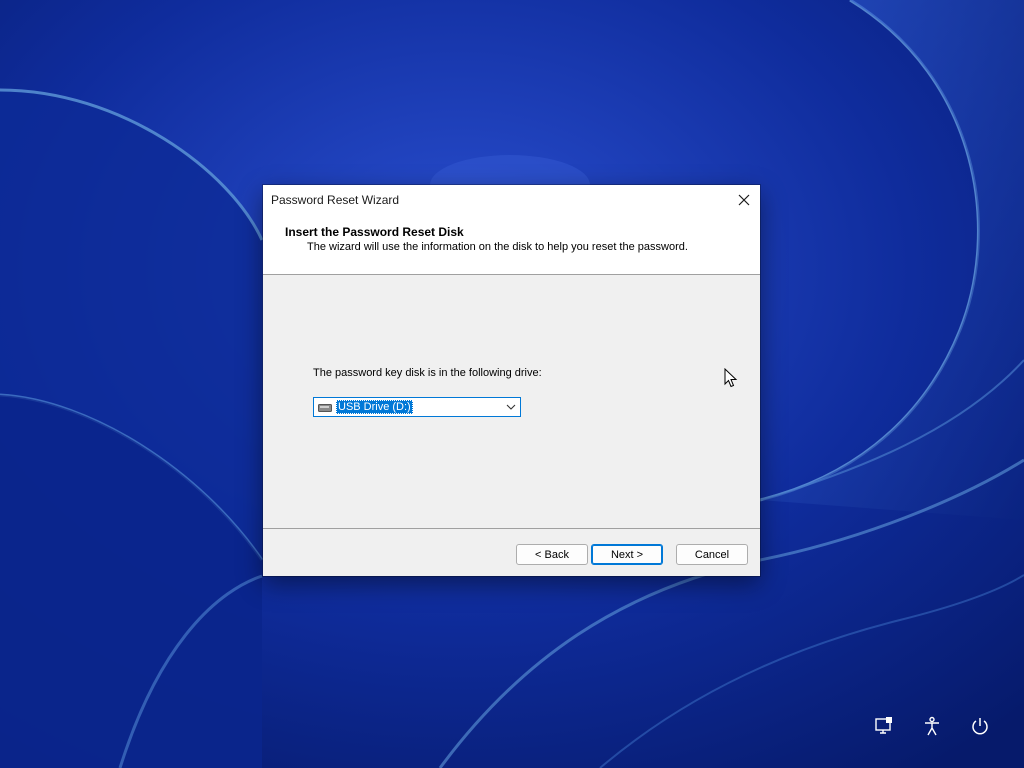 The height and width of the screenshot is (768, 1024). Describe the element at coordinates (374, 407) in the screenshot. I see `drive-selected-value: USB Drive (D:)` at that location.